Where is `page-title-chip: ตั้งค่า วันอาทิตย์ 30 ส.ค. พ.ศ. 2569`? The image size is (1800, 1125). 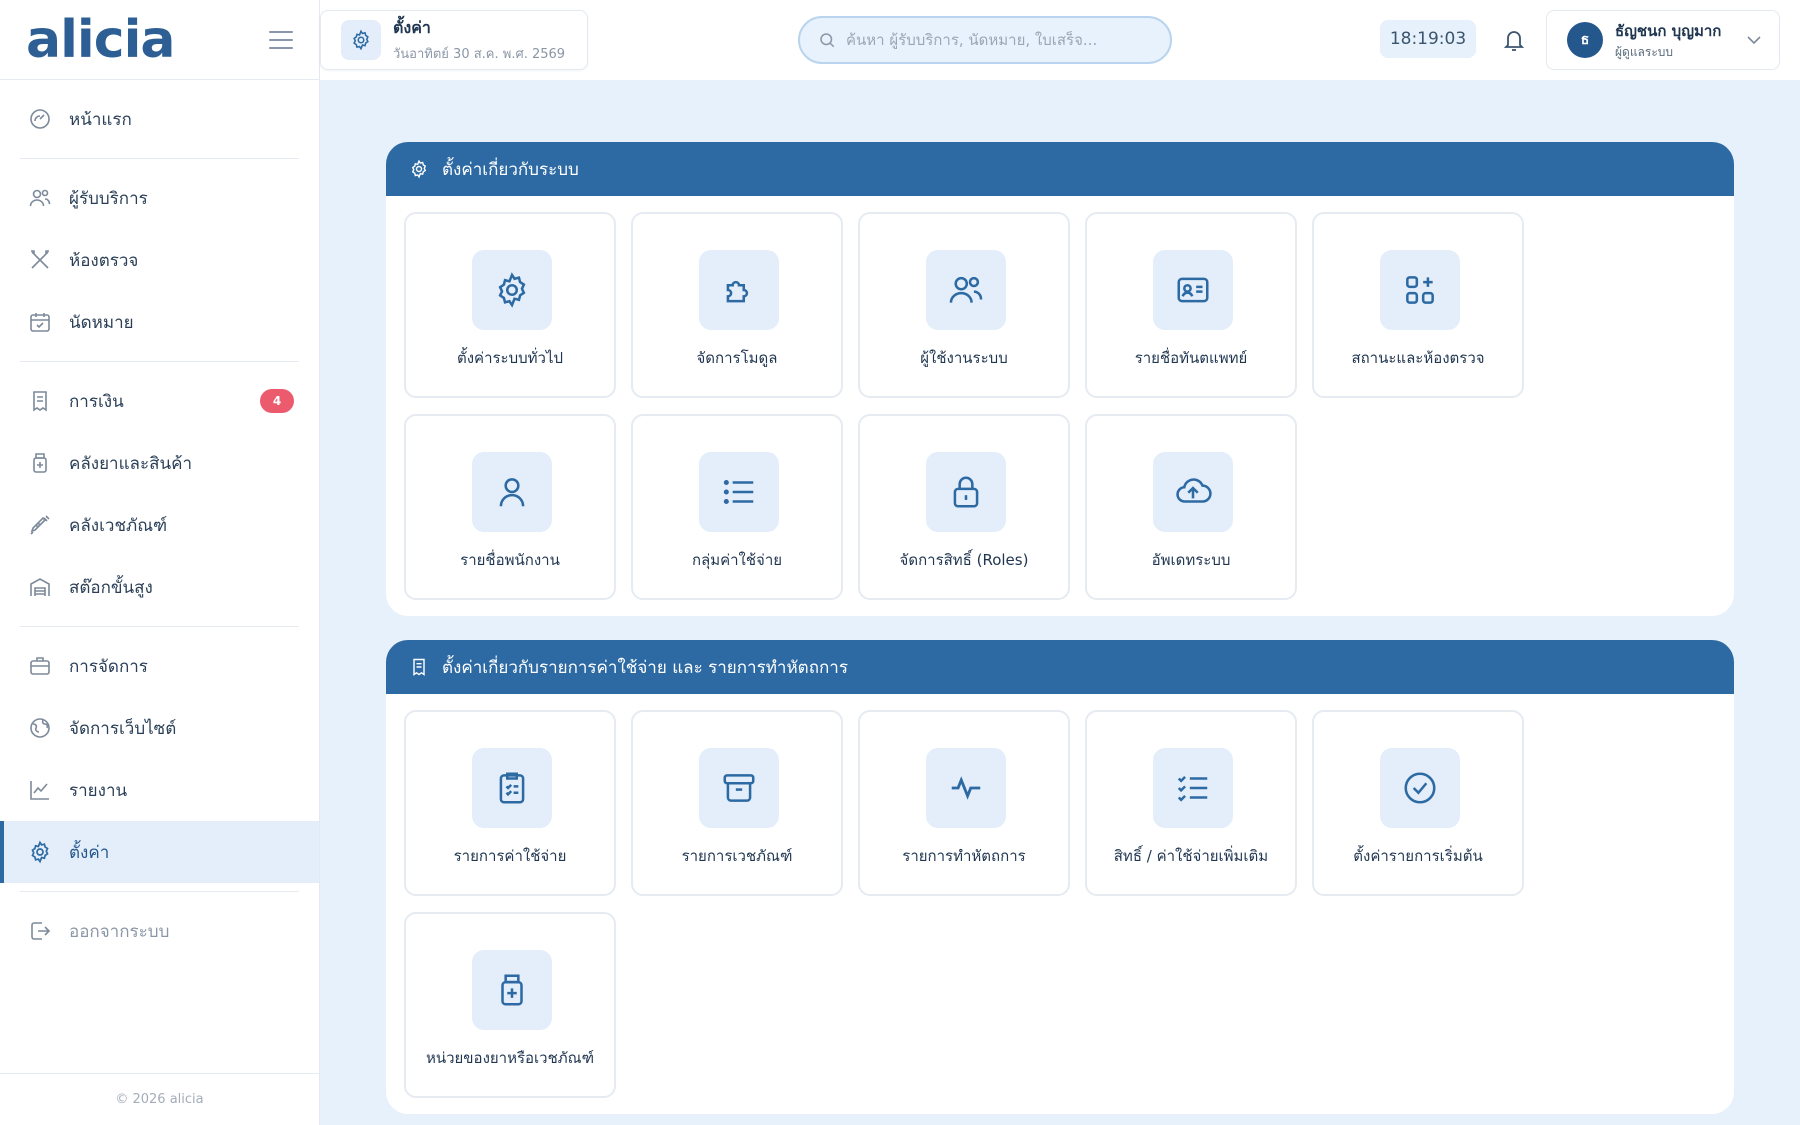
page-title-chip: ตั้งค่า วันอาทิตย์ 30 ส.ค. พ.ศ. 2569 is located at coordinates (454, 40).